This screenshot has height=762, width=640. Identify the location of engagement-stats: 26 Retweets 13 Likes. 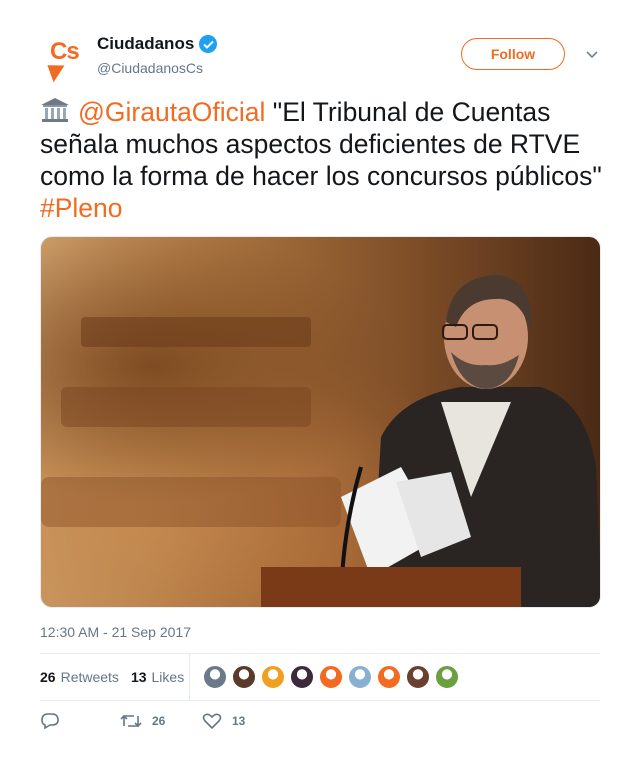
(112, 677).